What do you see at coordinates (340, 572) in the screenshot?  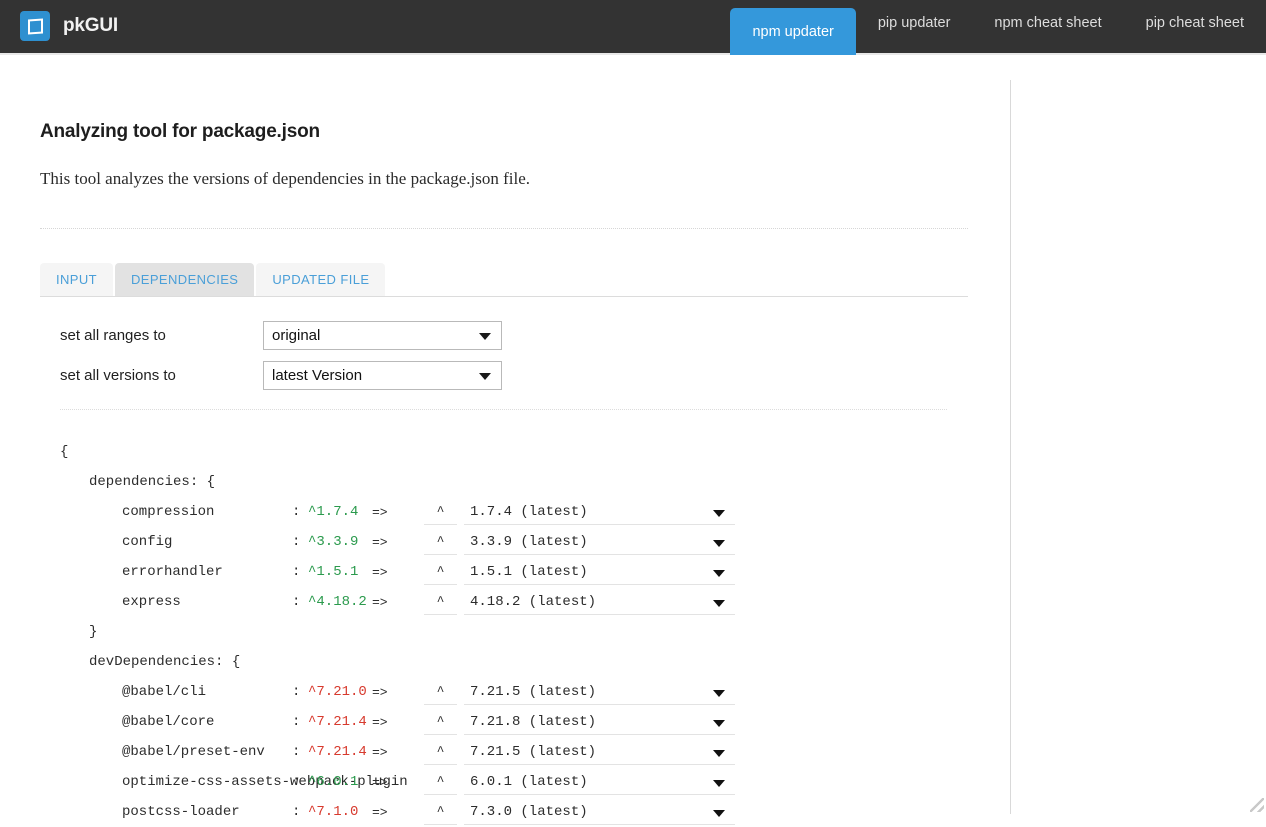 I see `current-version: ^1.5.1` at bounding box center [340, 572].